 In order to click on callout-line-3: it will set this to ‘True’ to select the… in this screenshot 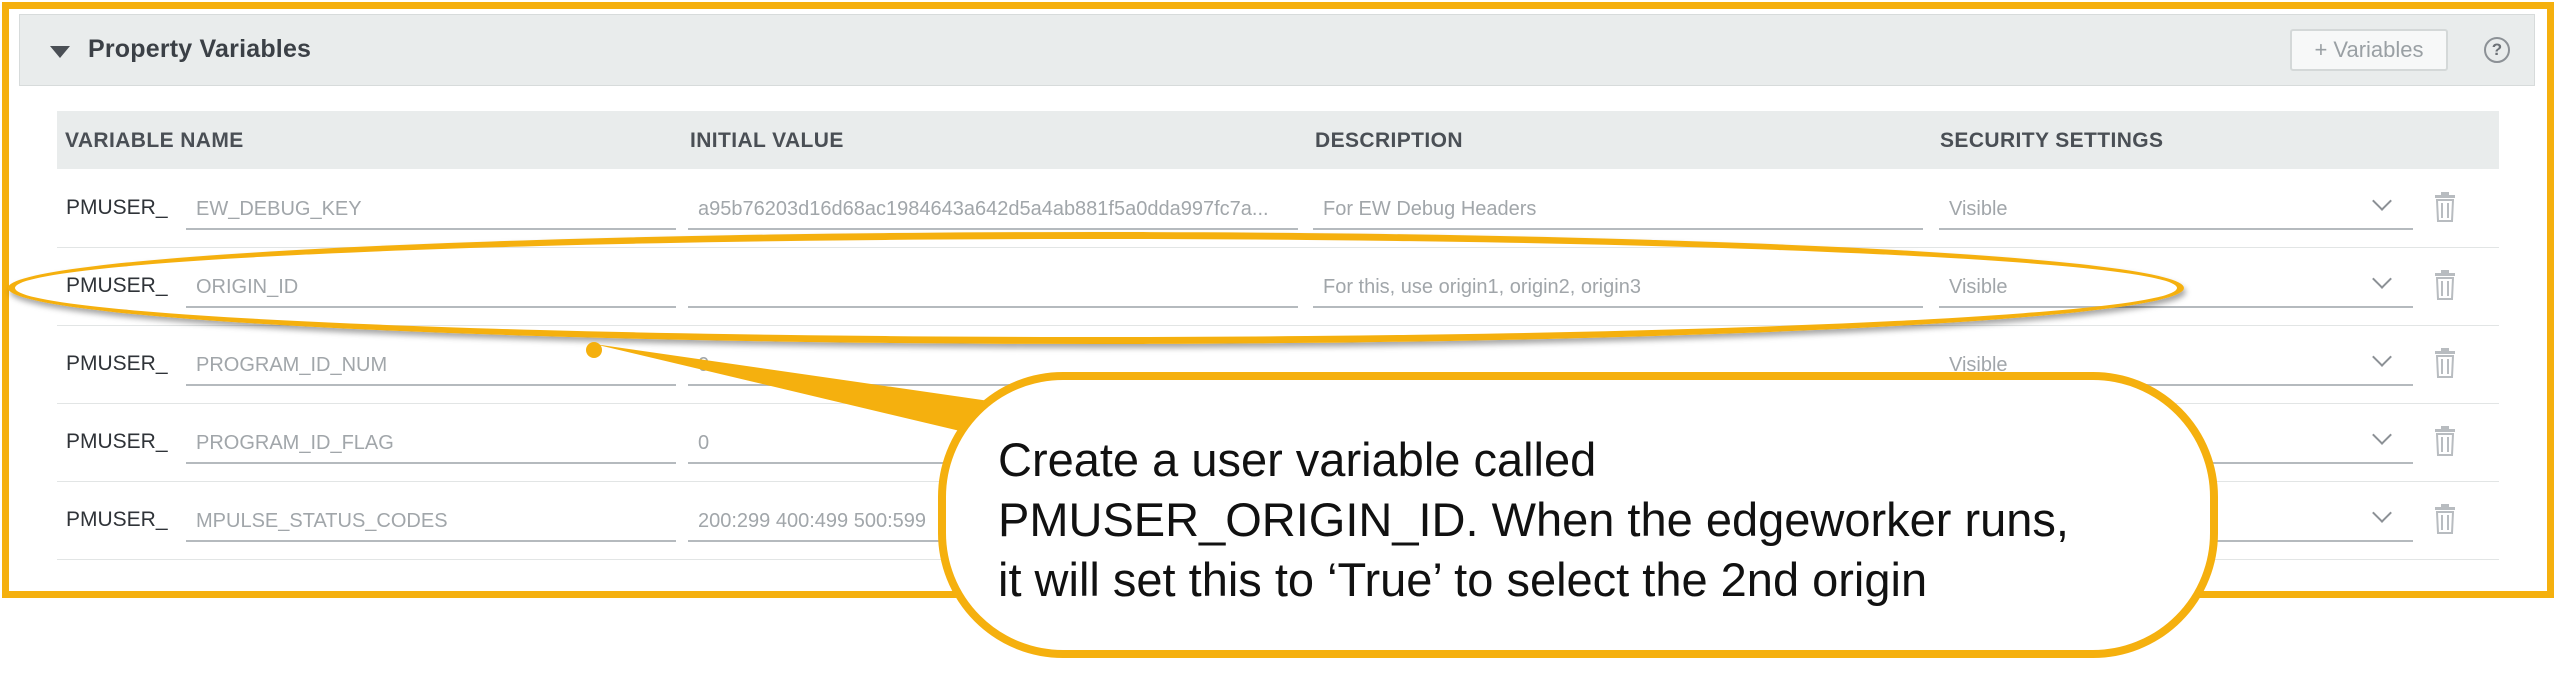, I will do `click(1463, 579)`.